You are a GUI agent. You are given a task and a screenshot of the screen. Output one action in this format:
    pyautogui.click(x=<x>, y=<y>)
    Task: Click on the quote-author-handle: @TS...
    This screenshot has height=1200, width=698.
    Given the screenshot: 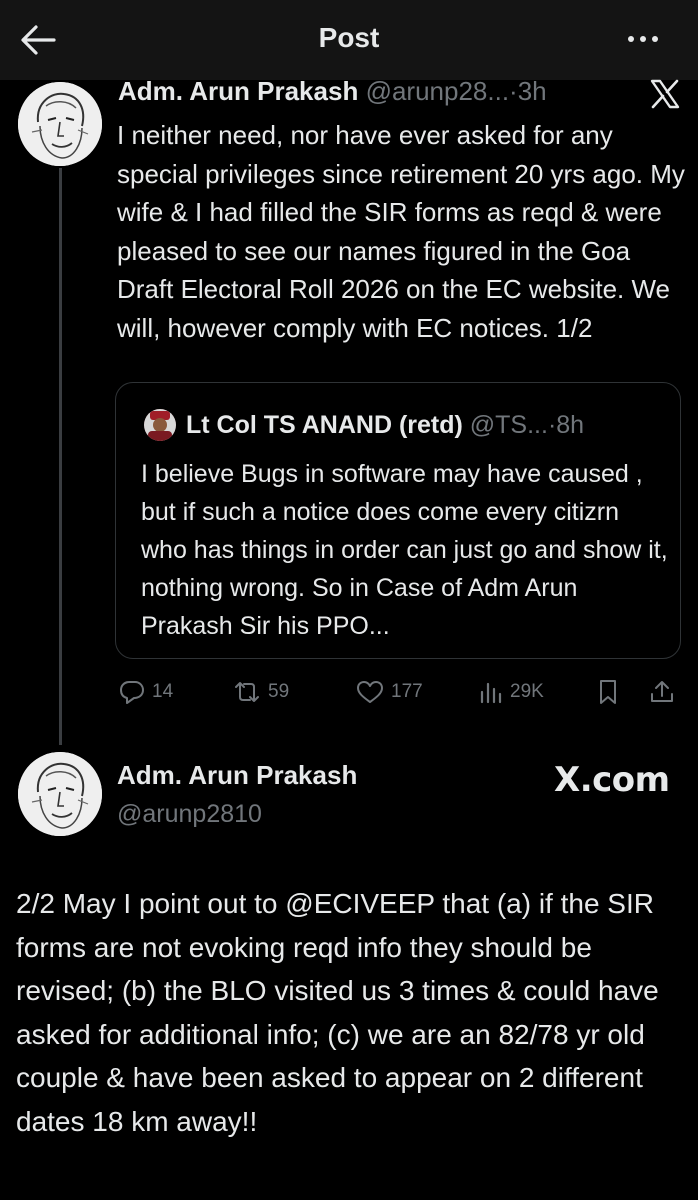 What is the action you would take?
    pyautogui.click(x=508, y=425)
    